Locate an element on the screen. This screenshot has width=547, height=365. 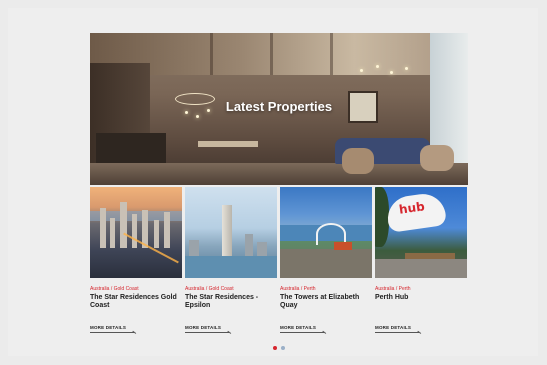
epsilon-tower is located at coordinates (227, 232).